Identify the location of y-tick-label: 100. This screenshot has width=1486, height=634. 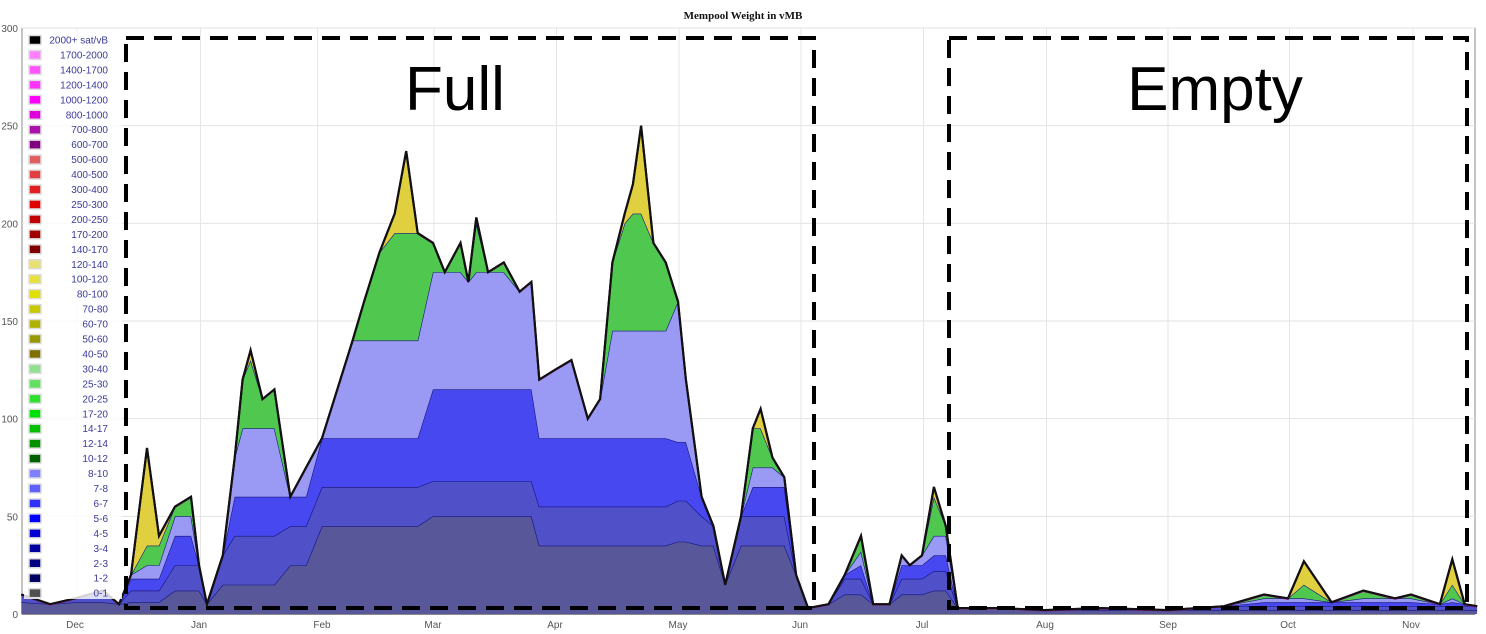
(9, 420).